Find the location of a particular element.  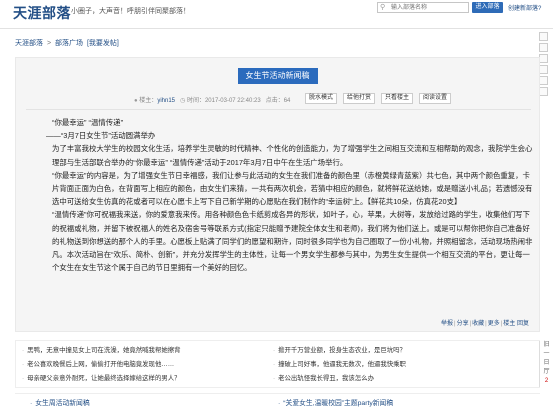

top-icon is located at coordinates (543, 91).